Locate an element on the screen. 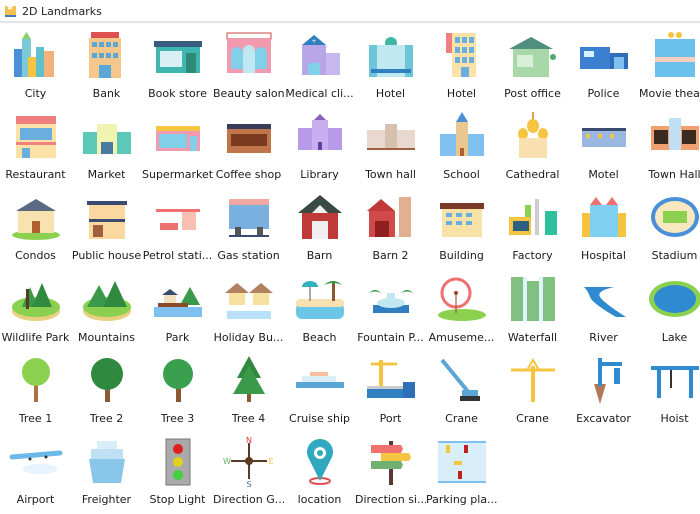 The height and width of the screenshot is (514, 700). shape-item: Coffee shop is located at coordinates (248, 148).